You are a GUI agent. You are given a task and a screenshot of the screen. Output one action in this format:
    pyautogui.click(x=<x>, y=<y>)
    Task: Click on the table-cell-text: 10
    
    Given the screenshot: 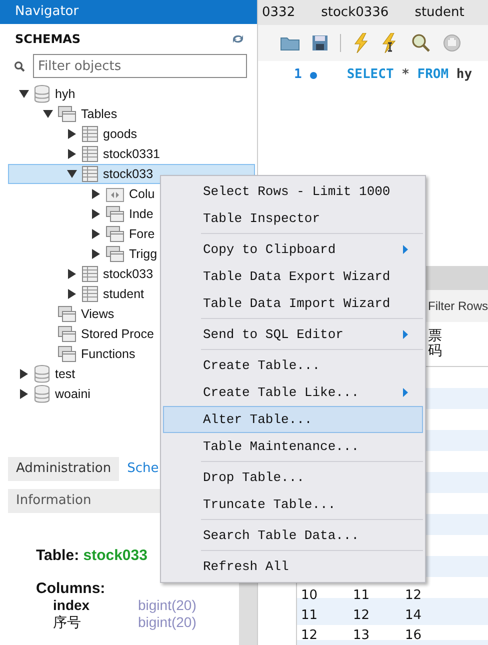 What is the action you would take?
    pyautogui.click(x=310, y=595)
    